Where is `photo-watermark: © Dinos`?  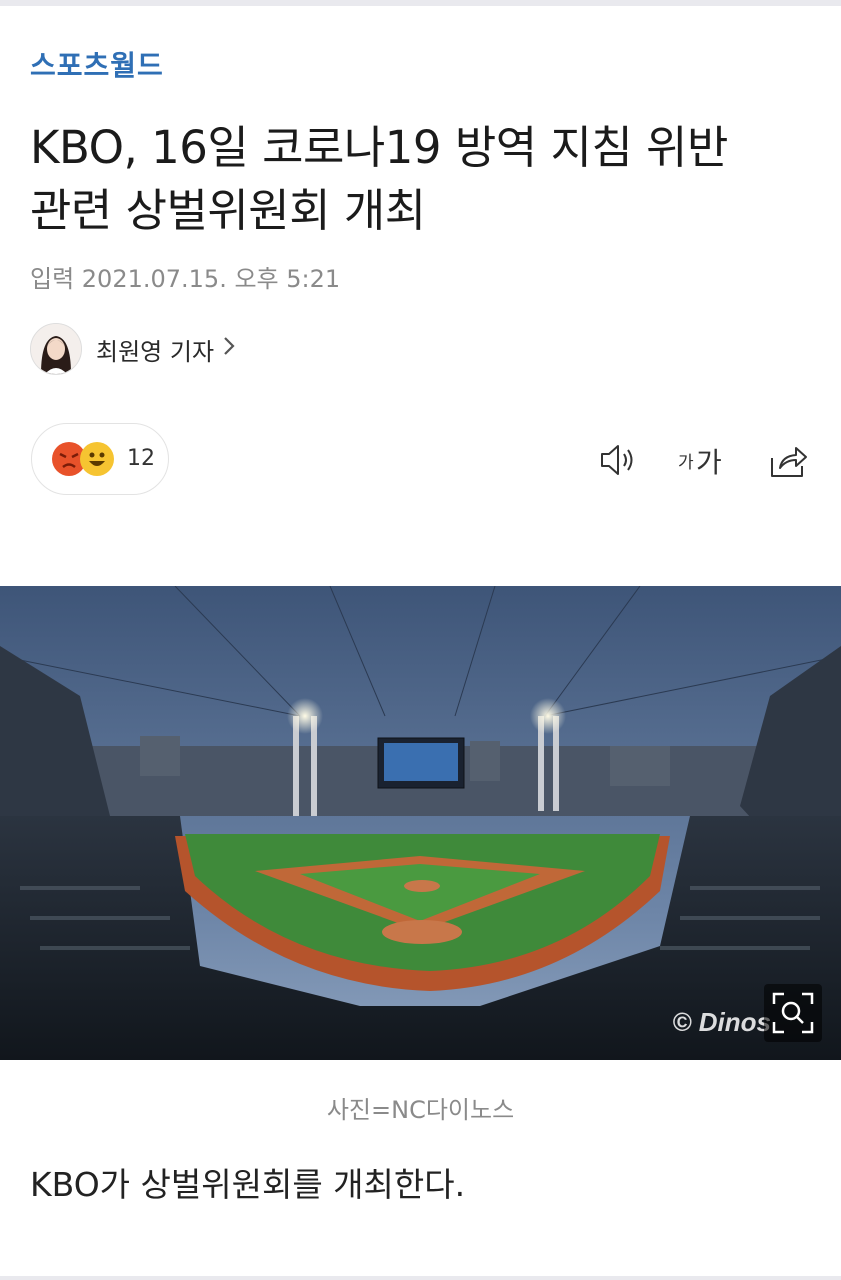
photo-watermark: © Dinos is located at coordinates (721, 1022).